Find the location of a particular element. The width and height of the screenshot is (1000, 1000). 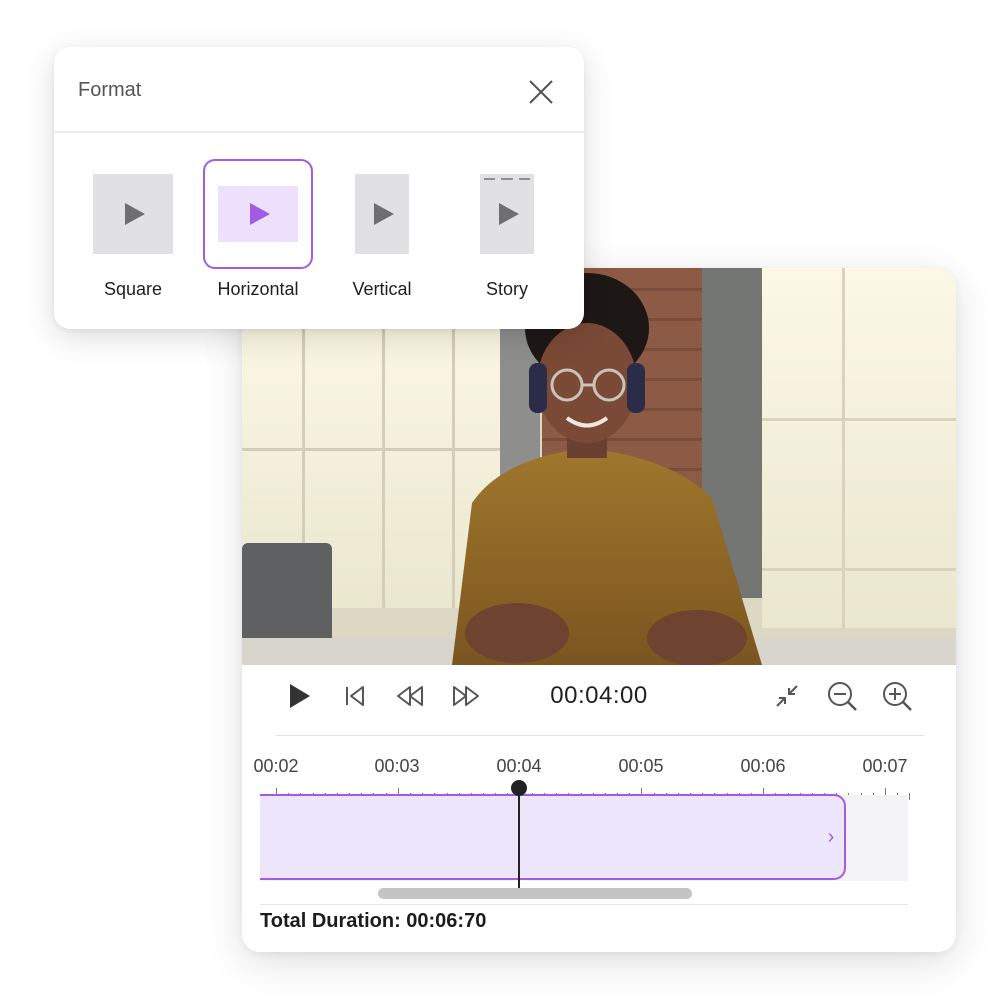

format-option-square: Square is located at coordinates (133, 232).